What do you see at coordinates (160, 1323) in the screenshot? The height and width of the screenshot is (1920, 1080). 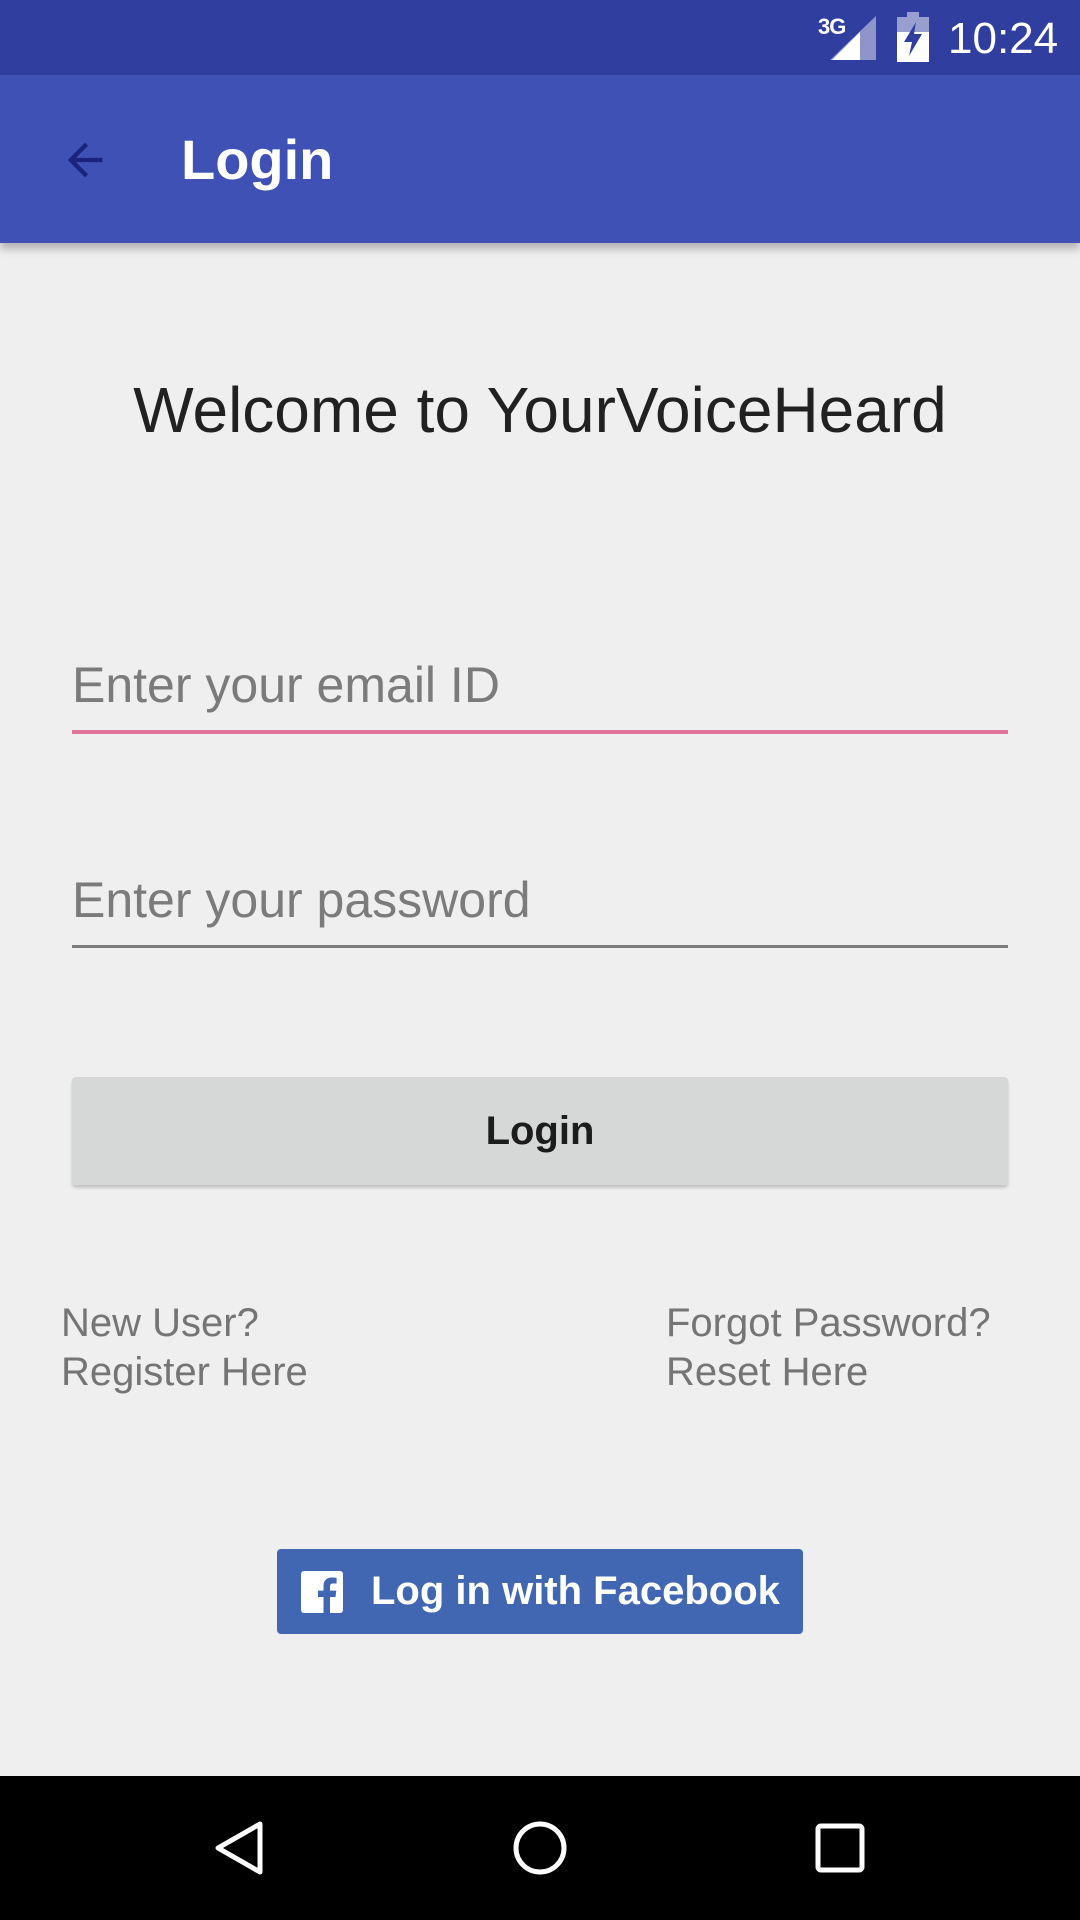 I see `new-user-label: New User?` at bounding box center [160, 1323].